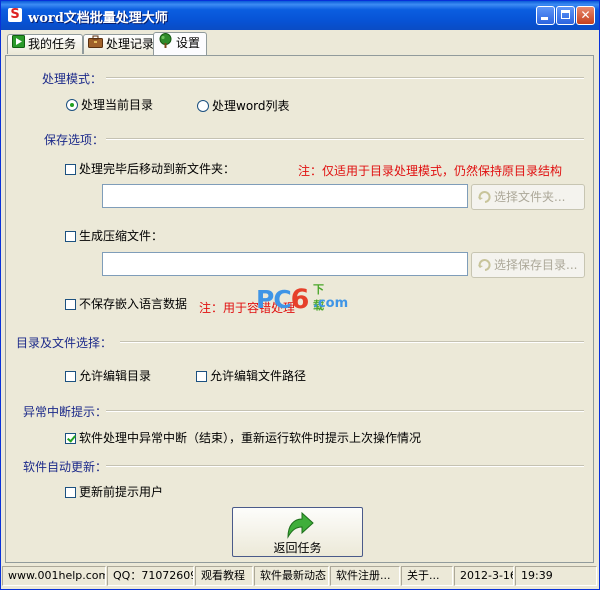  I want to click on dir-section-heading: 目录及文件选择：, so click(64, 343).